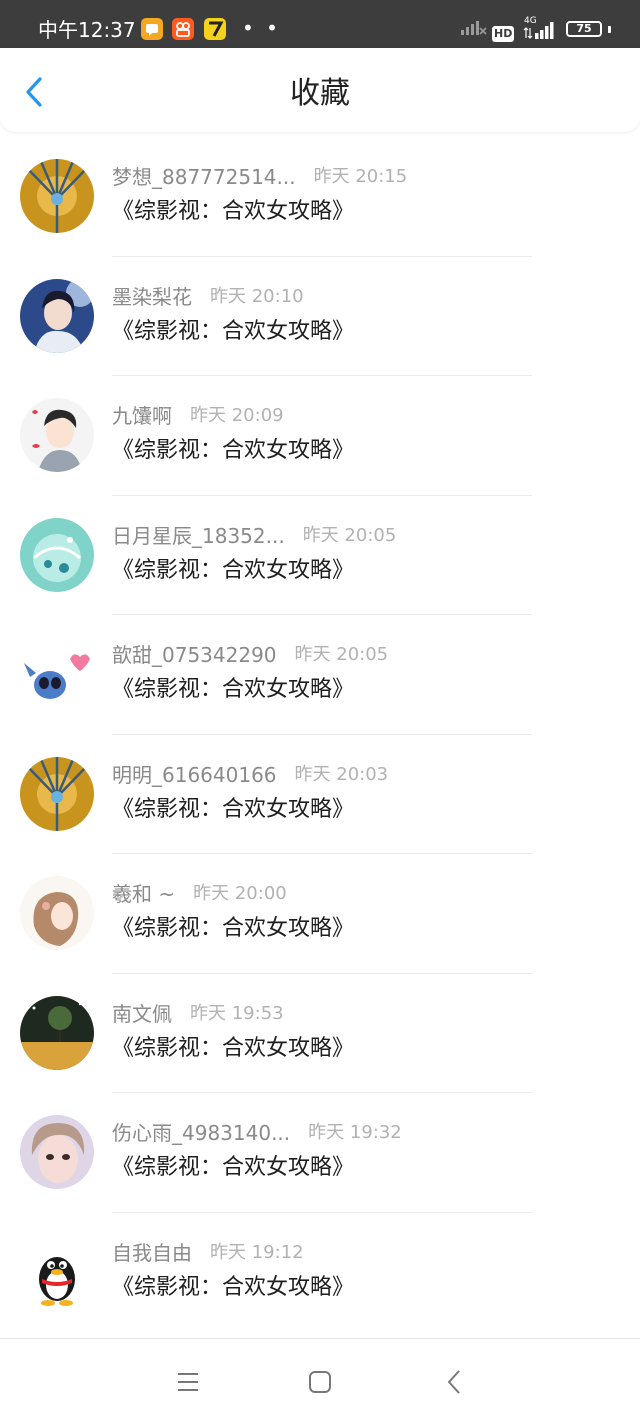  What do you see at coordinates (261, 28) in the screenshot?
I see `status-more-dots: • •` at bounding box center [261, 28].